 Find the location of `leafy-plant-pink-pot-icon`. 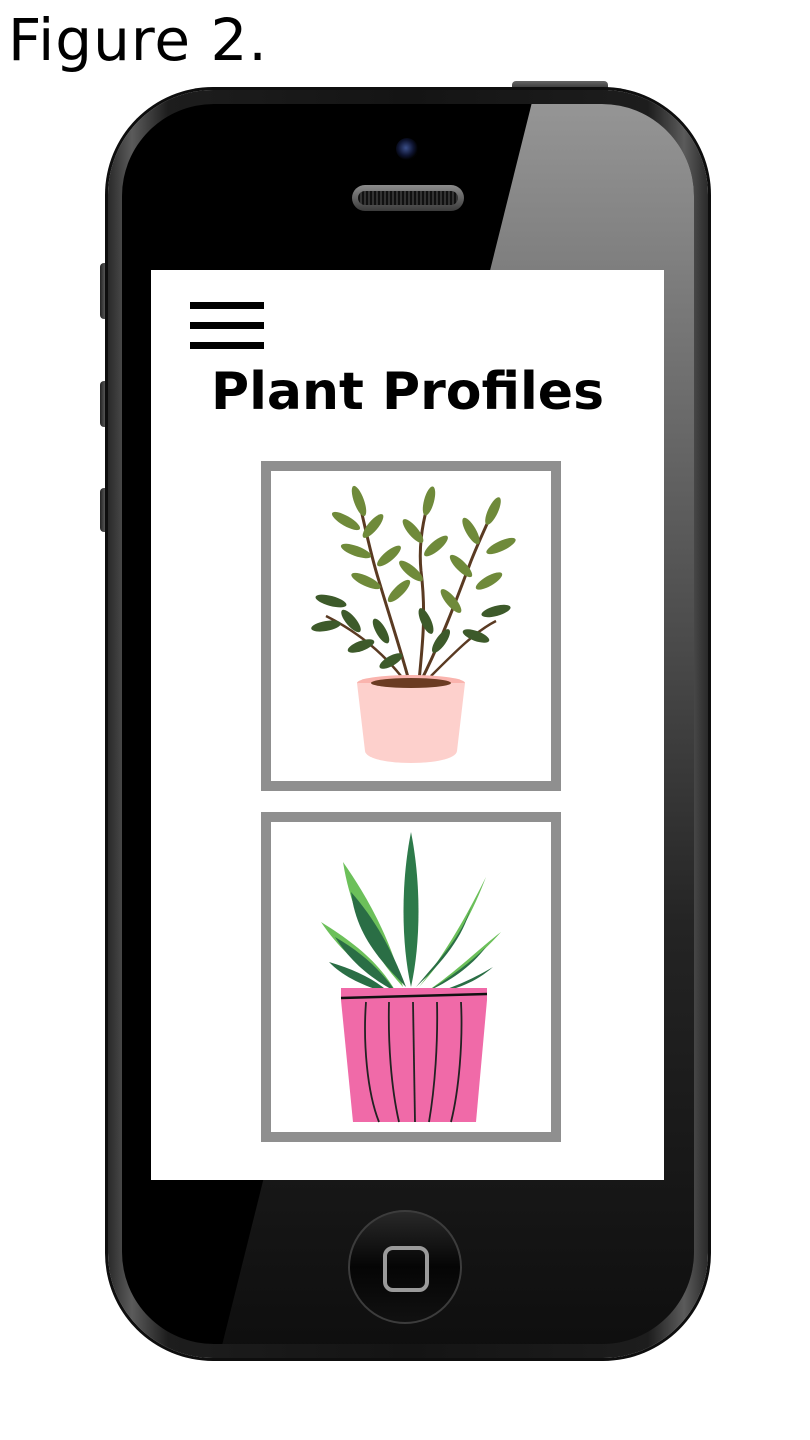

leafy-plant-pink-pot-icon is located at coordinates (413, 624).